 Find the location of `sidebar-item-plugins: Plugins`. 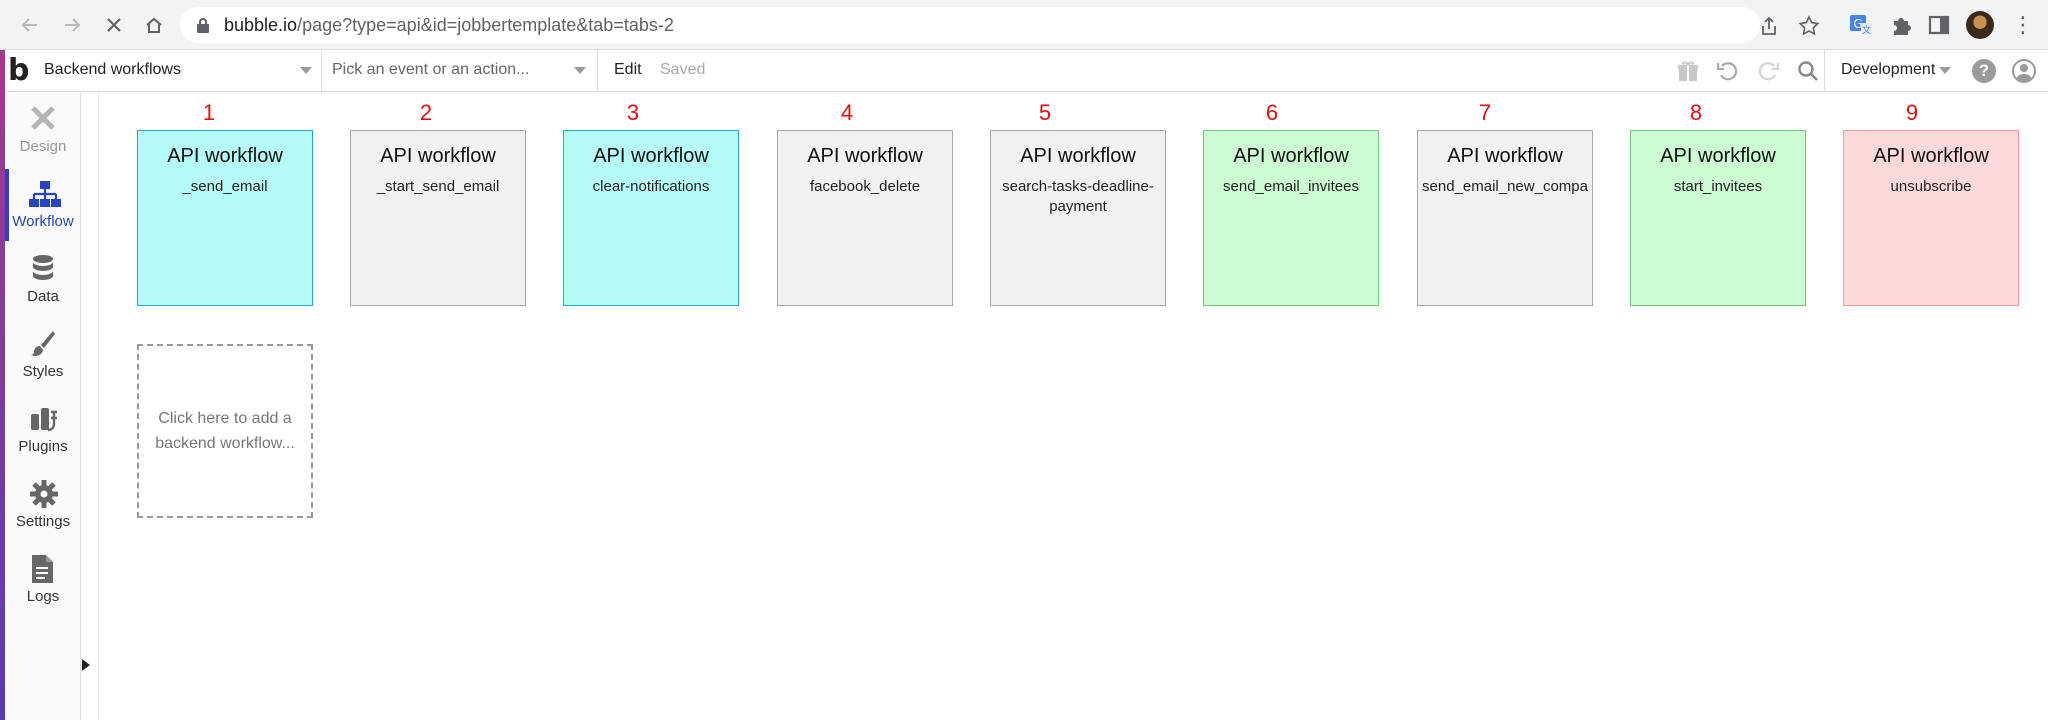

sidebar-item-plugins: Plugins is located at coordinates (43, 429).